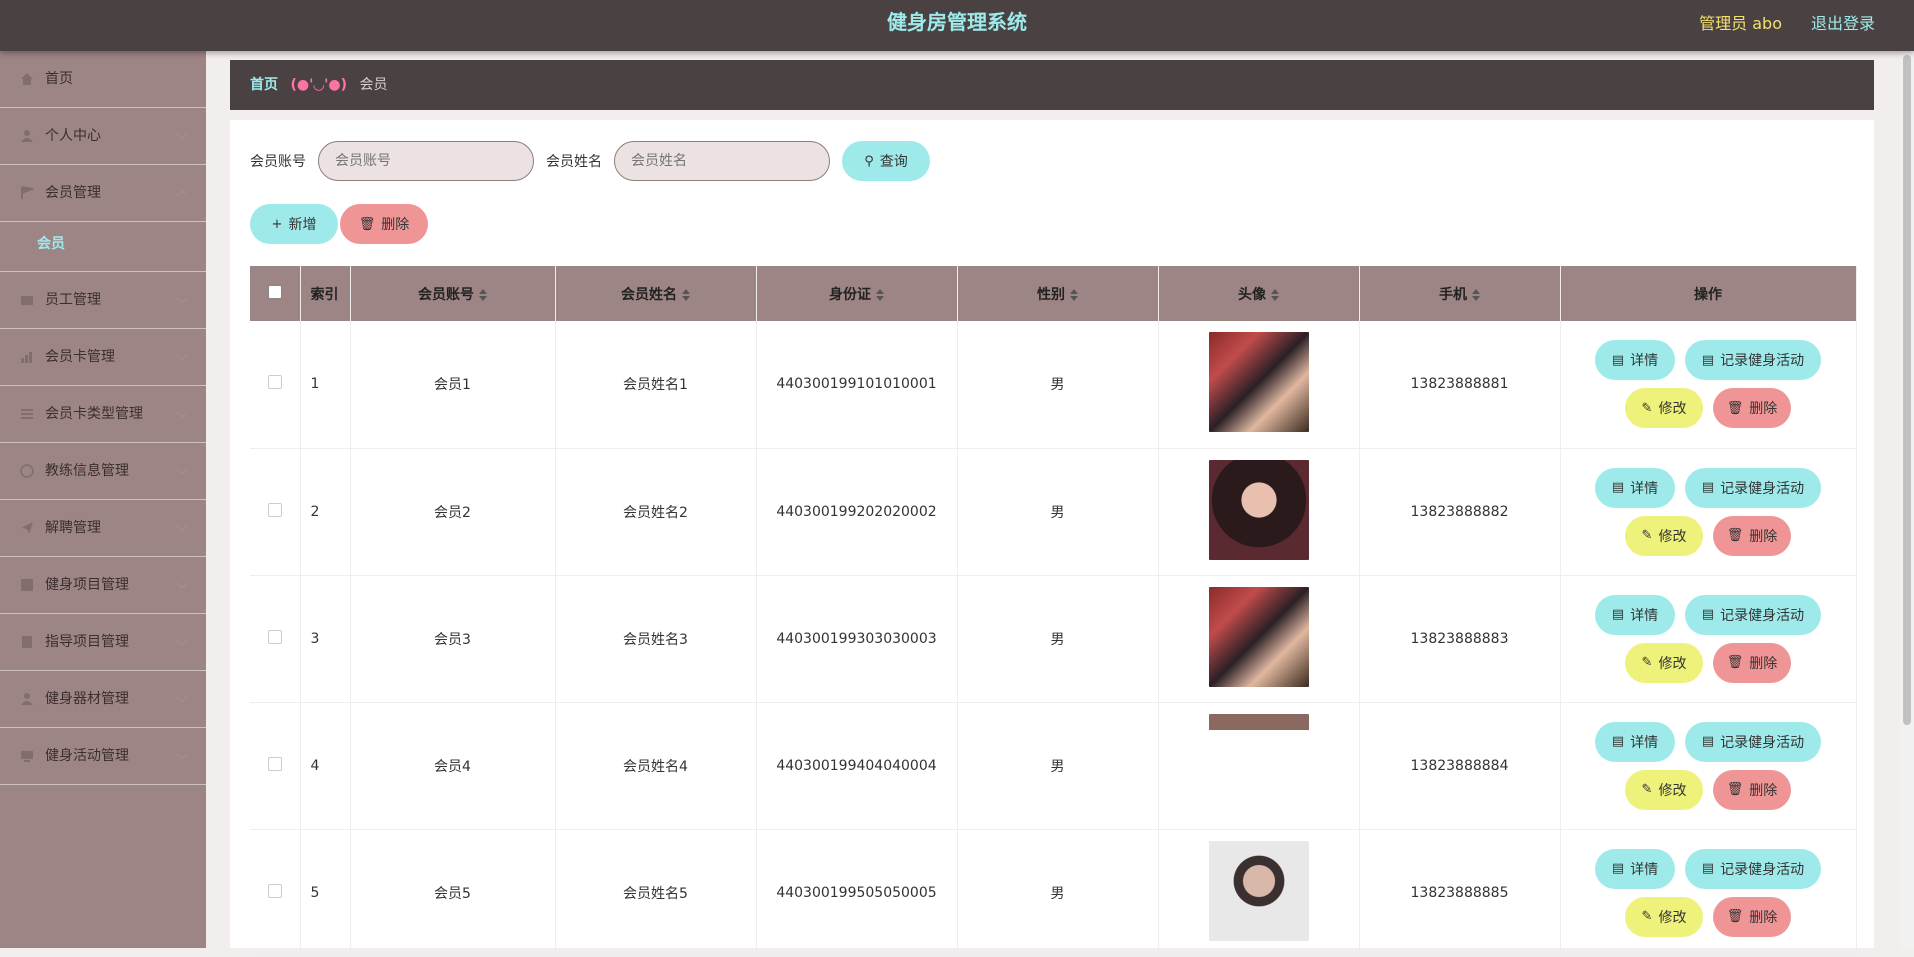 The height and width of the screenshot is (957, 1914). I want to click on sidebar-item-home: 首页, so click(103, 79).